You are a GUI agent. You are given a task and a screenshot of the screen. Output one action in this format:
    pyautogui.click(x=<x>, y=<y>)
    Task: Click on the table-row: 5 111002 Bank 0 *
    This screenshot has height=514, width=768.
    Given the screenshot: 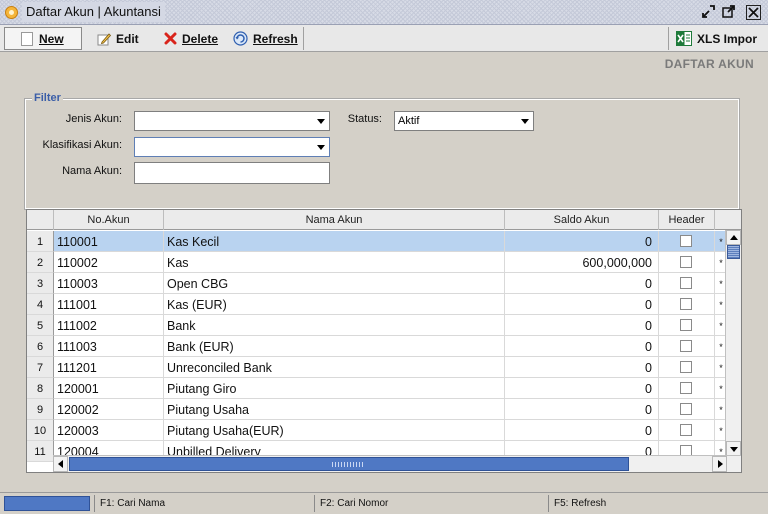 What is the action you would take?
    pyautogui.click(x=384, y=325)
    